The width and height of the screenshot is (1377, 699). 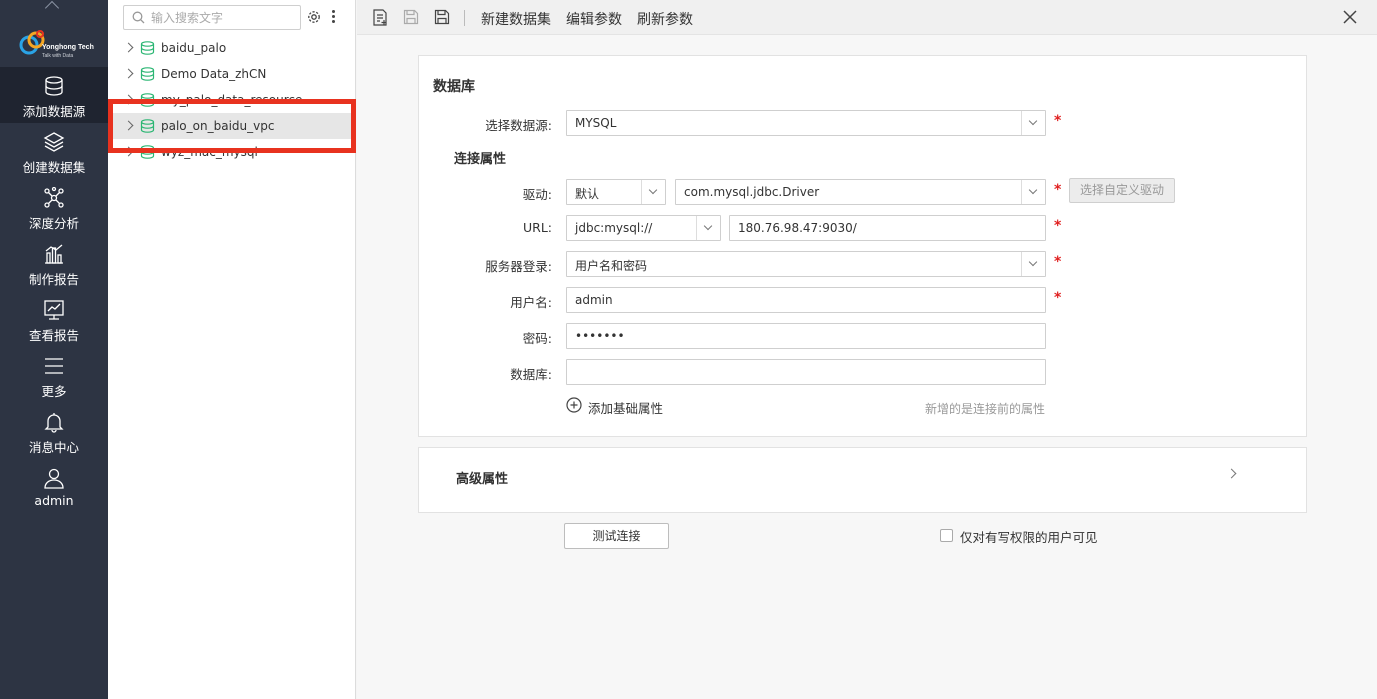 What do you see at coordinates (58, 56) in the screenshot?
I see `logo-tagline: Talk with Data` at bounding box center [58, 56].